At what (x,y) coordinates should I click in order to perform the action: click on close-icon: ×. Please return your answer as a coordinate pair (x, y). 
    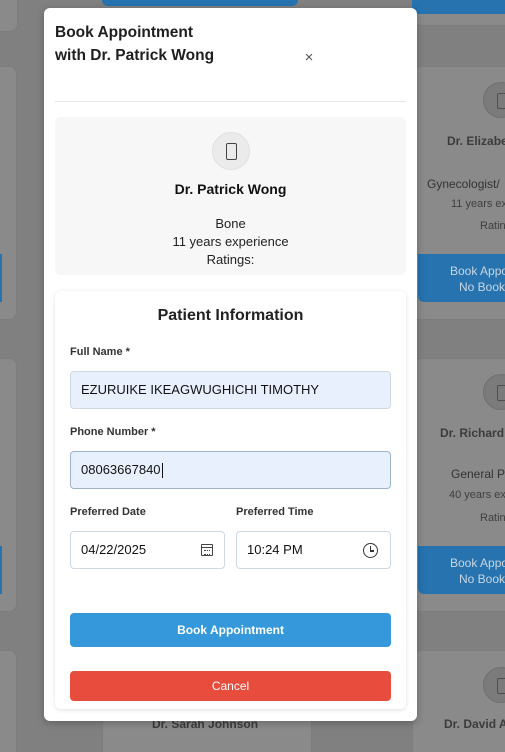
    Looking at the image, I should click on (309, 58).